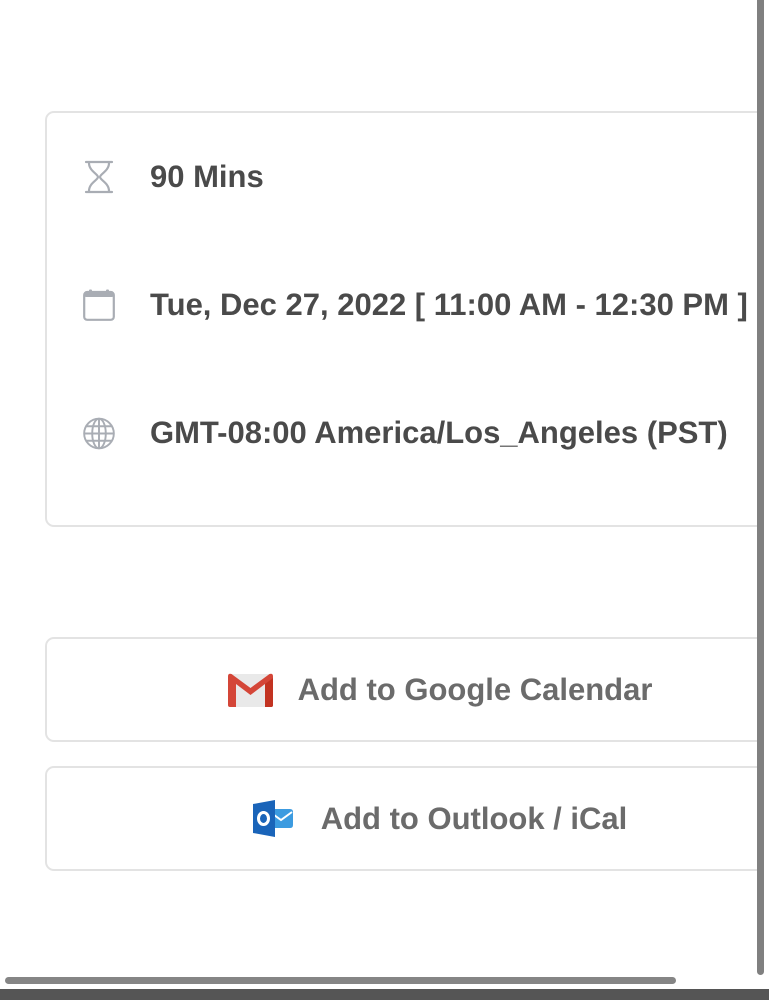 Image resolution: width=769 pixels, height=1000 pixels. Describe the element at coordinates (340, 980) in the screenshot. I see `horizontal-scrollbar` at that location.